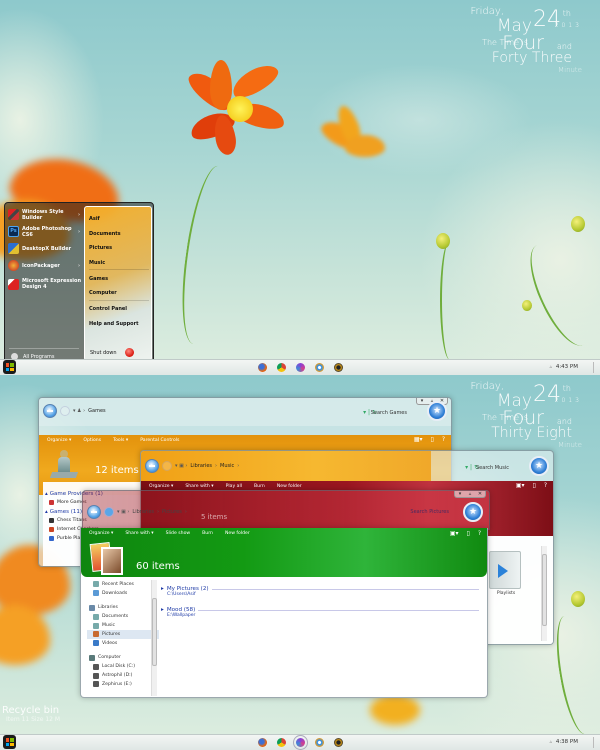  What do you see at coordinates (320, 591) in the screenshot?
I see `group-my-pictures: ▸ My Pictures (2) C:\Users\Asif` at bounding box center [320, 591].